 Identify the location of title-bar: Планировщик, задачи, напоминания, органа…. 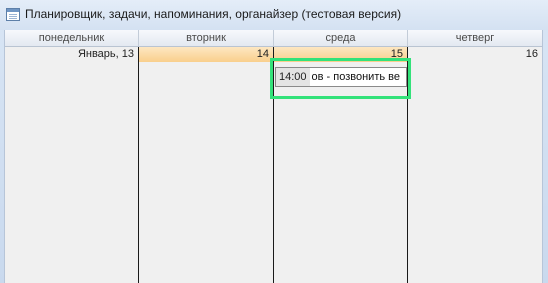
(274, 15).